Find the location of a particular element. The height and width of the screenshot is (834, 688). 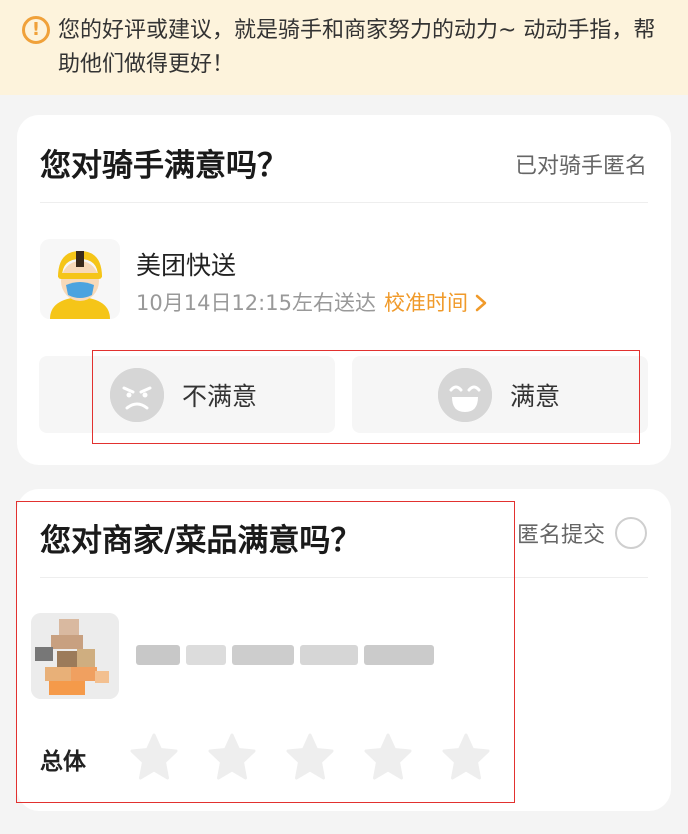

dissatisfied-label: 不满意 is located at coordinates (220, 396).